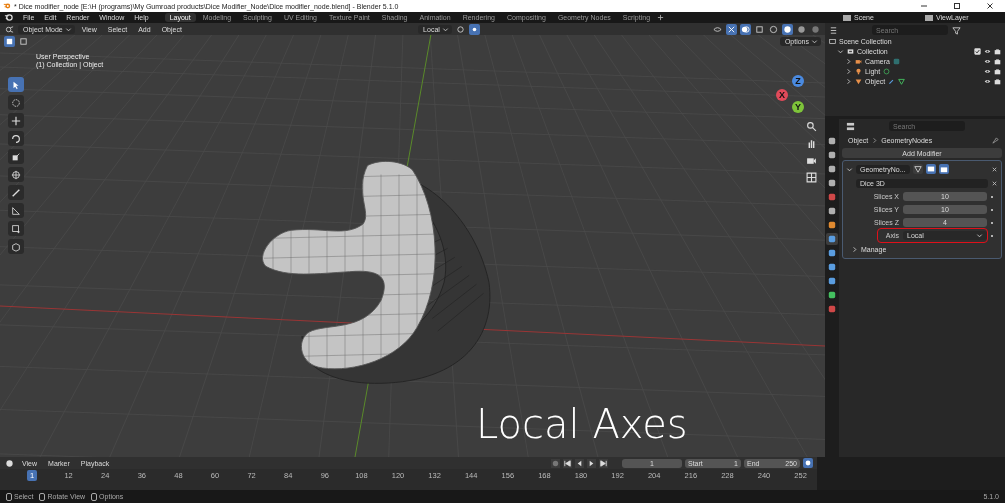  What do you see at coordinates (801, 29) in the screenshot?
I see `material-shading-icon` at bounding box center [801, 29].